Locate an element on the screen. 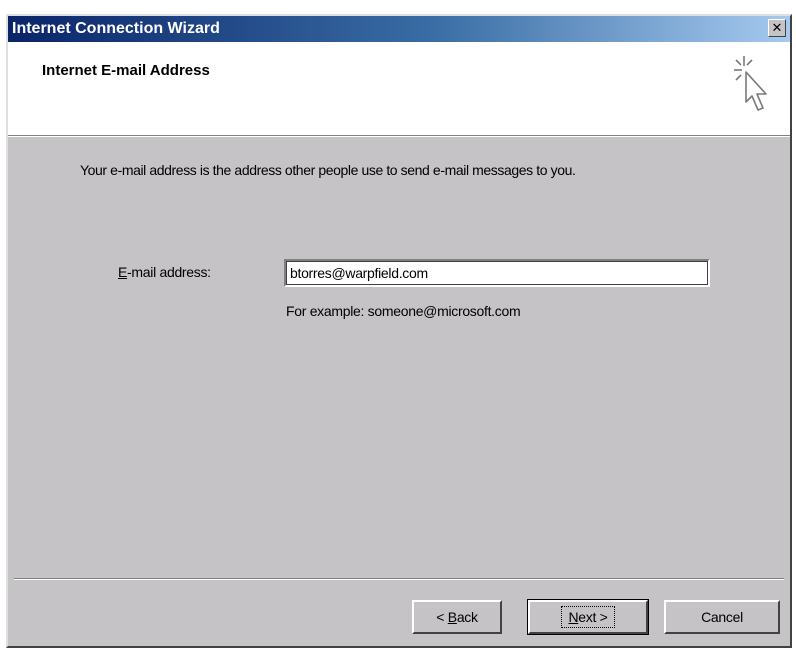  email-label-text: -mail address: is located at coordinates (169, 272).